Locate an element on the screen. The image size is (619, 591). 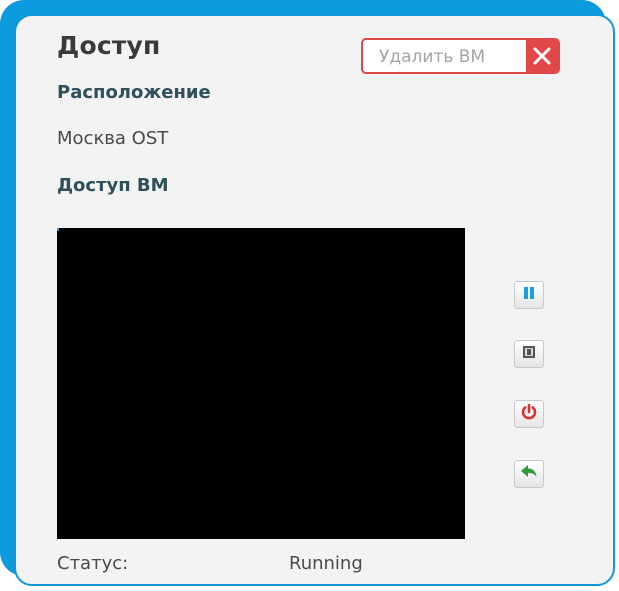
stop-icon is located at coordinates (529, 354).